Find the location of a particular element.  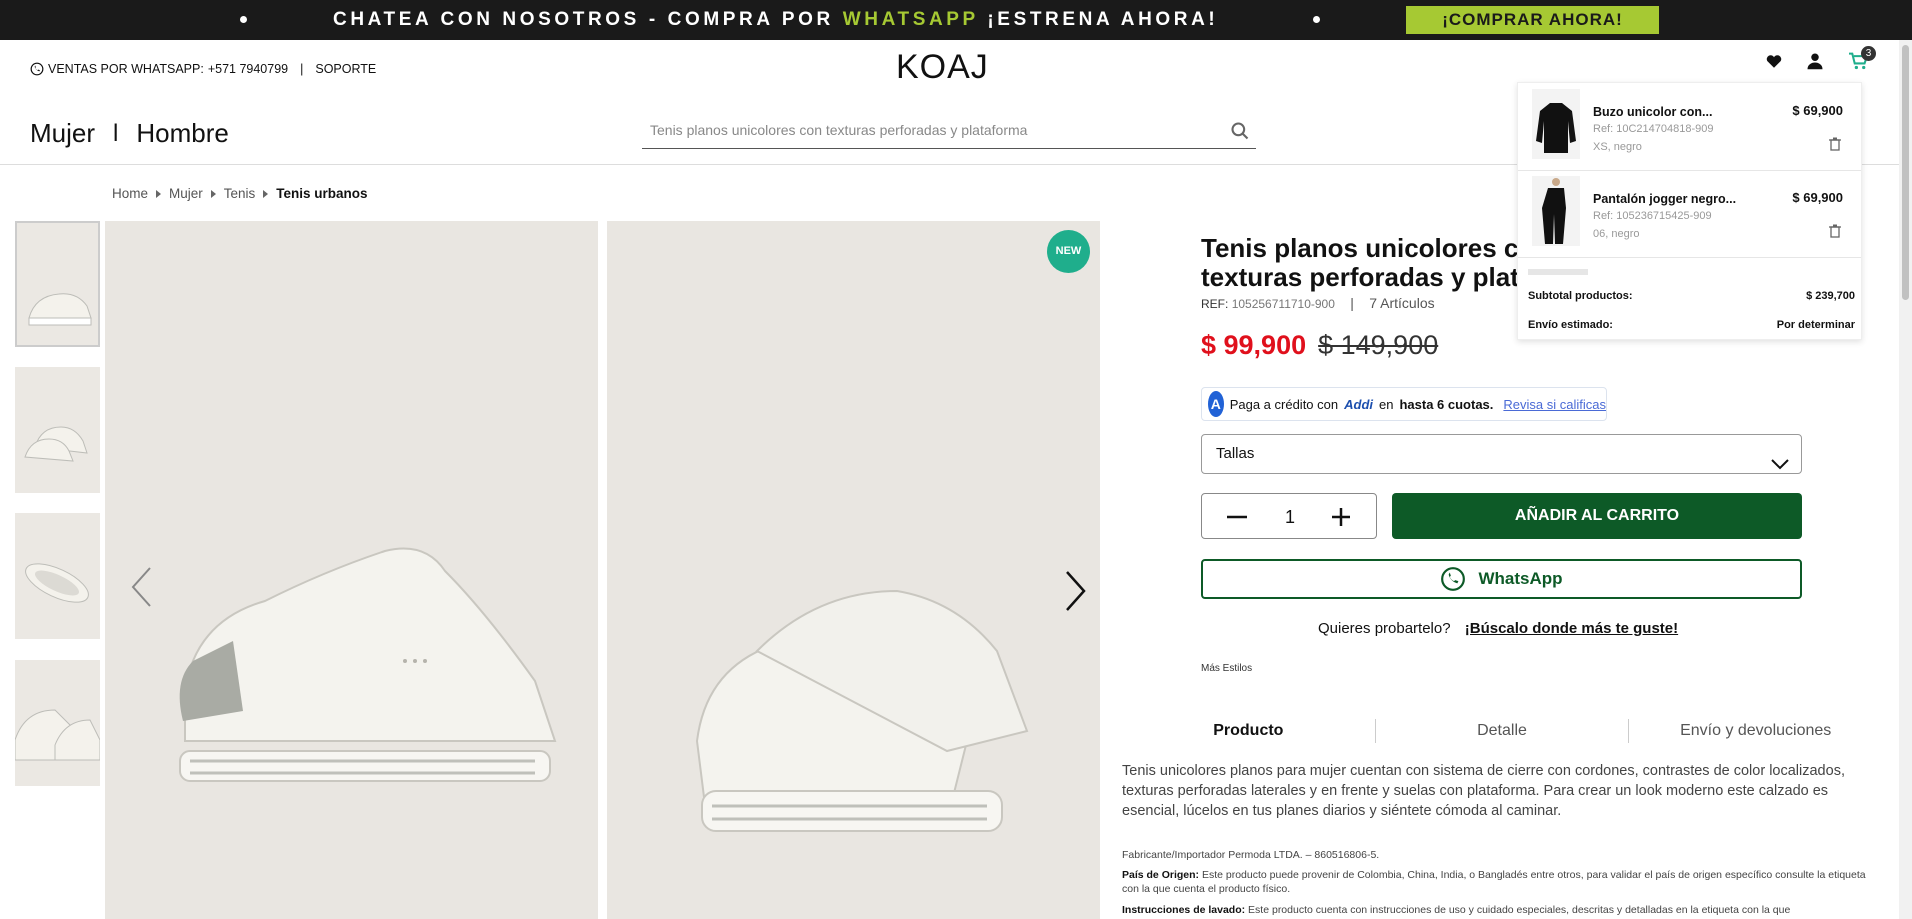

increment-button is located at coordinates (1341, 517).